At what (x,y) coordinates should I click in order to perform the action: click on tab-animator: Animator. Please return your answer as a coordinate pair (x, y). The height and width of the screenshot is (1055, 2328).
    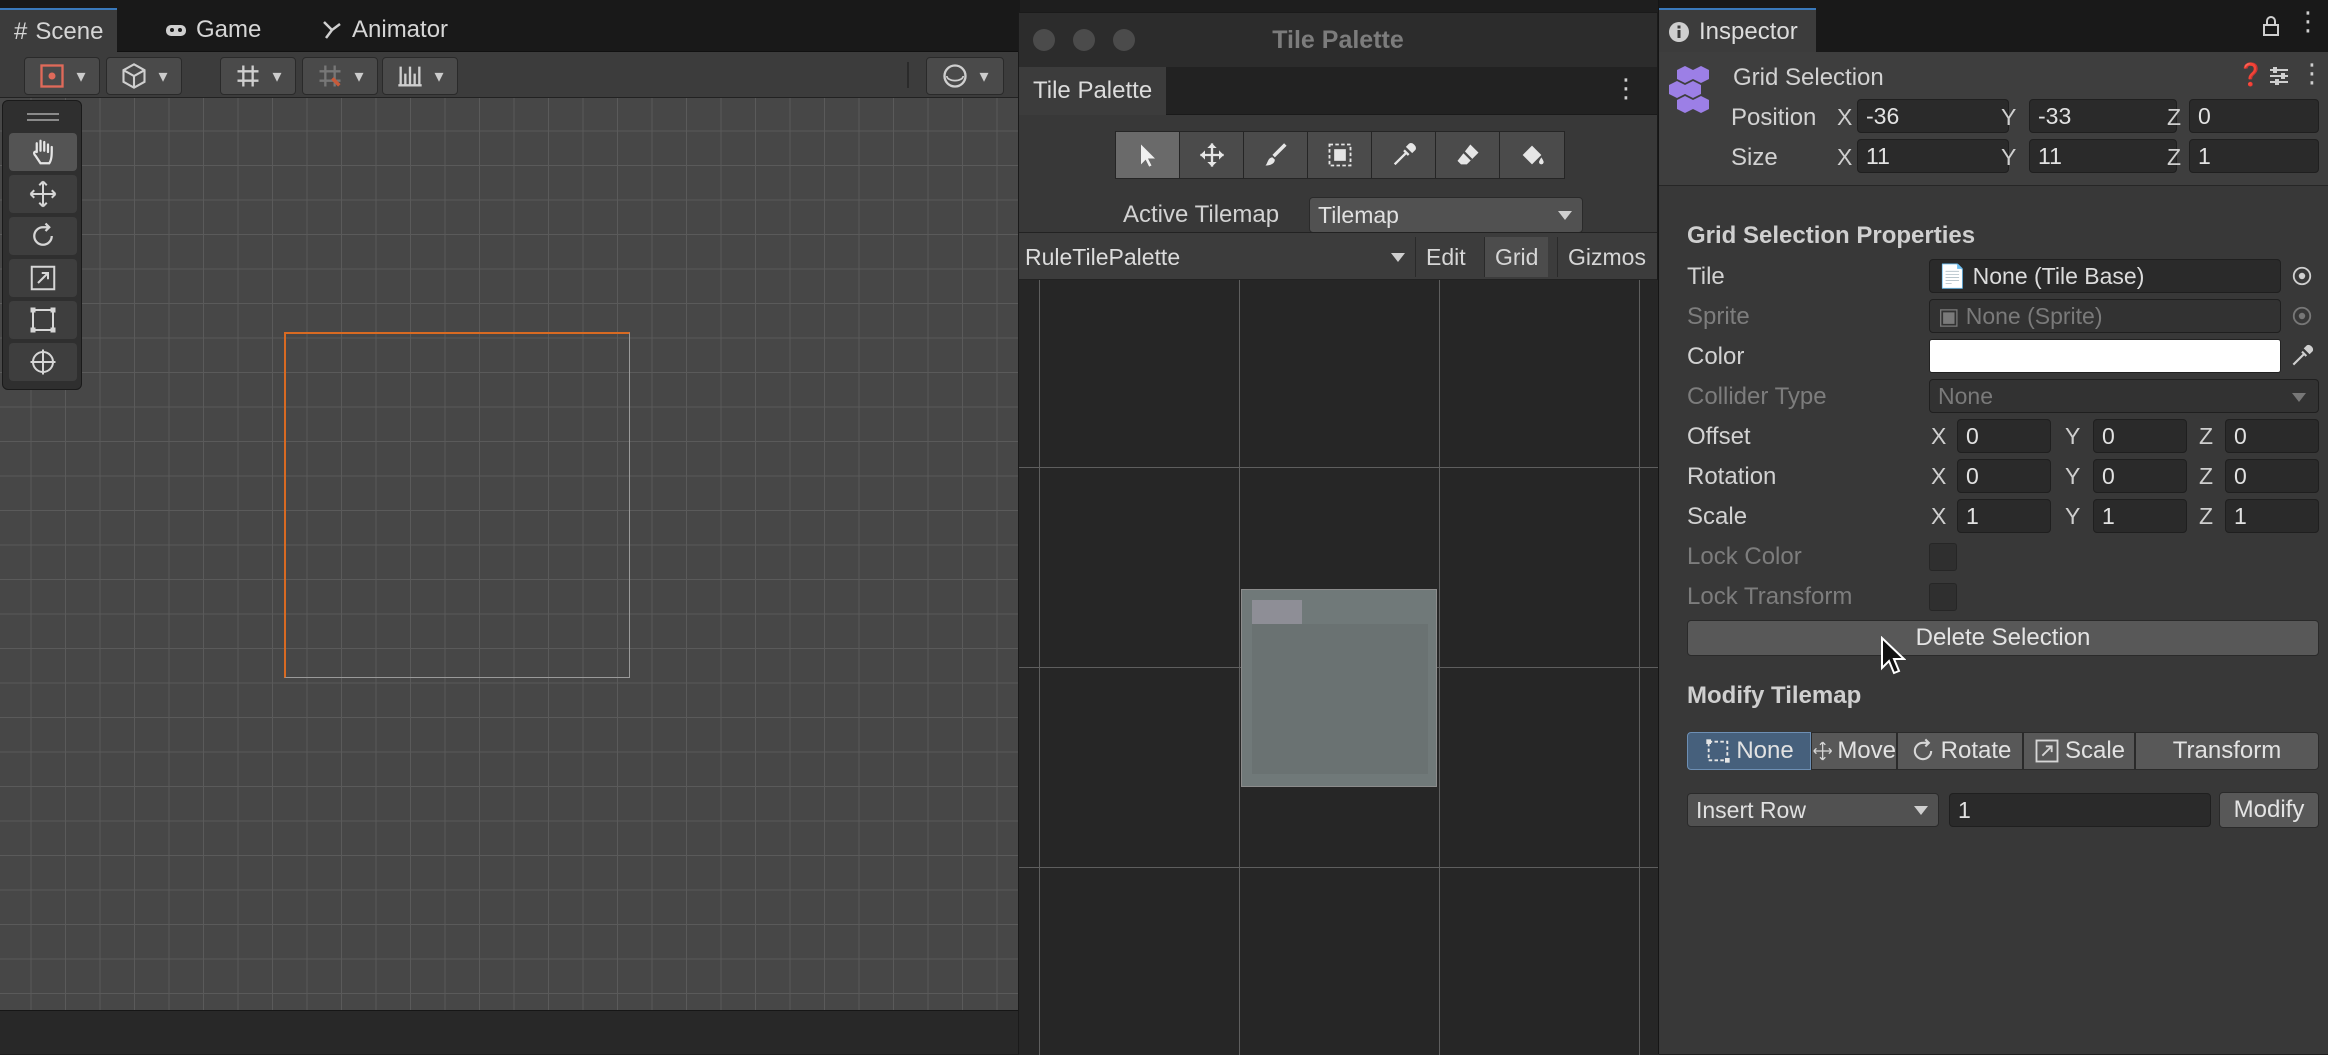
    Looking at the image, I should click on (384, 30).